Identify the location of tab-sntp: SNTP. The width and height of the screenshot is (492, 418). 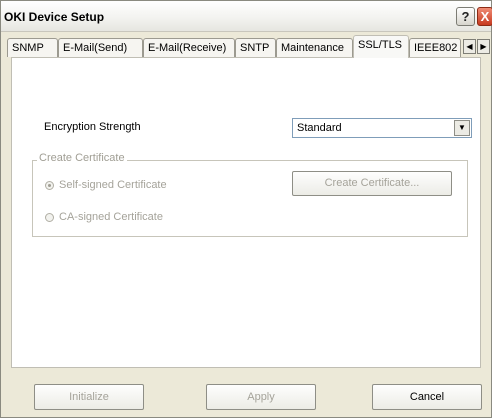
(255, 47).